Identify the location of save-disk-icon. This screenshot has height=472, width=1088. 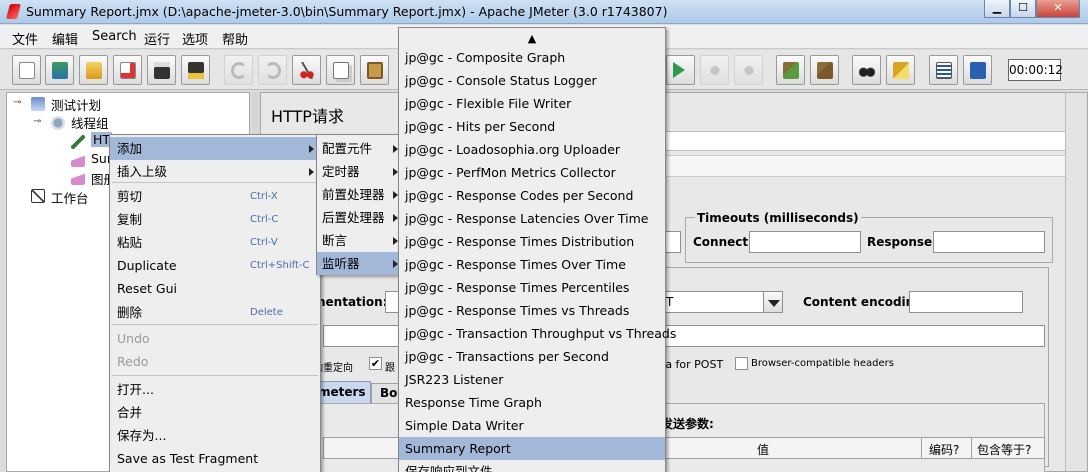
(162, 70).